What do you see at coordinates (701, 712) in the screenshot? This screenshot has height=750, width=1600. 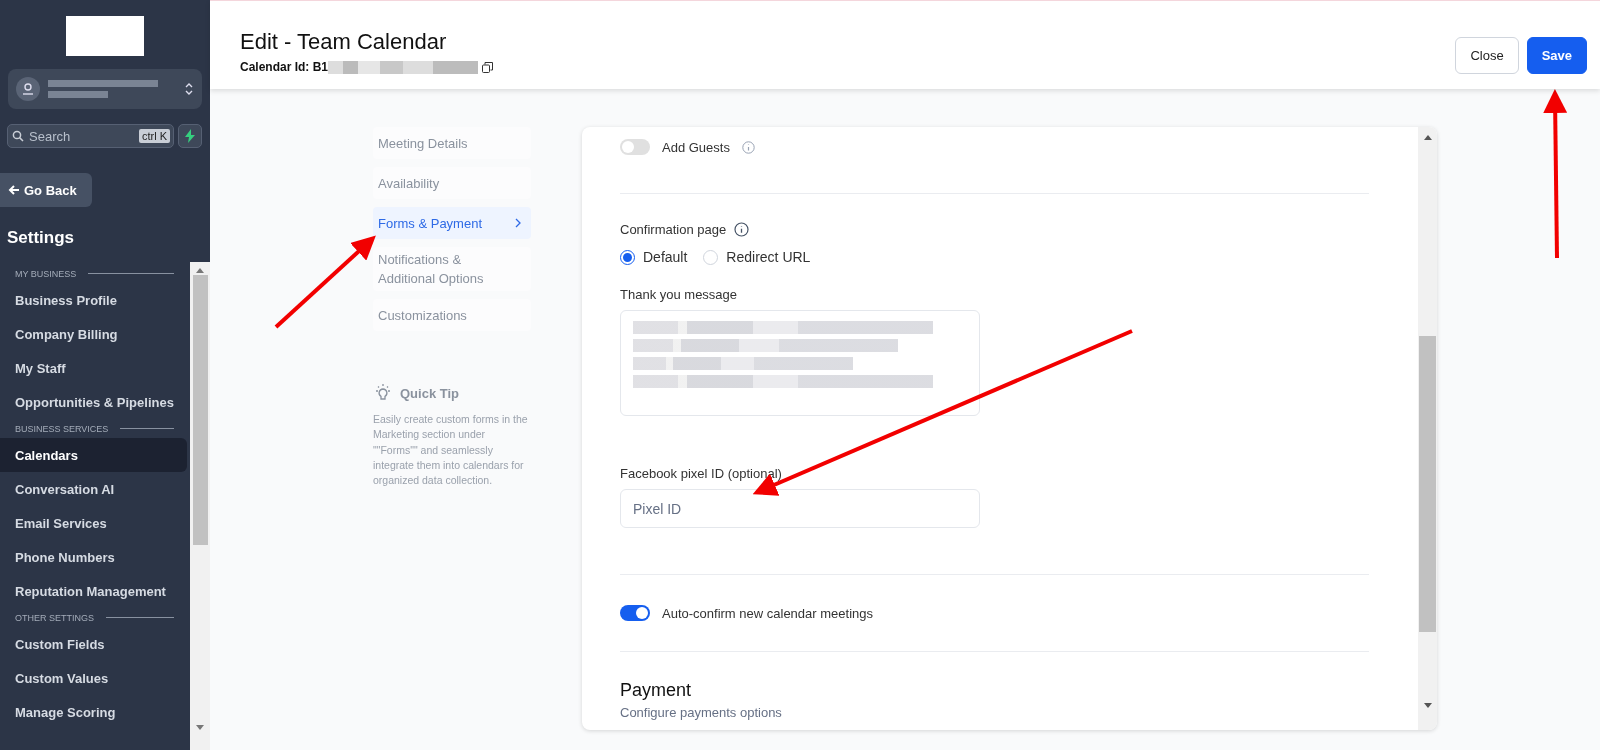 I see `section-subtitle: Configure payments options` at bounding box center [701, 712].